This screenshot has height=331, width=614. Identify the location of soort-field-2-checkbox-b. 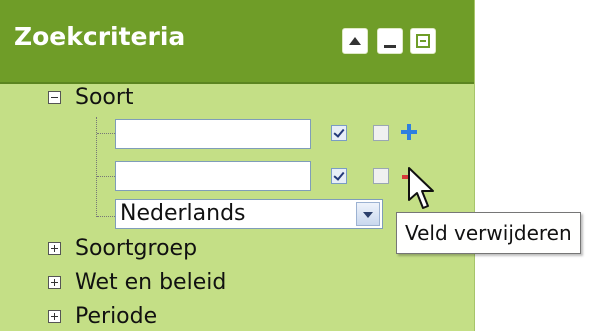
(381, 176).